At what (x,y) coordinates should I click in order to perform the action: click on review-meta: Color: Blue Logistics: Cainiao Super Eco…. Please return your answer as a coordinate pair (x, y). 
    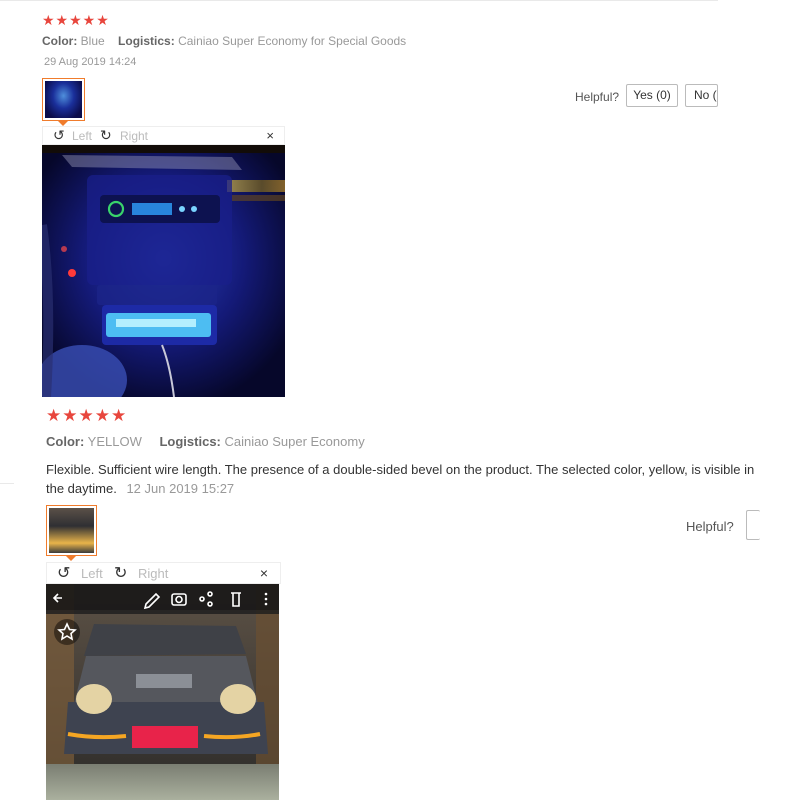
    Looking at the image, I should click on (229, 41).